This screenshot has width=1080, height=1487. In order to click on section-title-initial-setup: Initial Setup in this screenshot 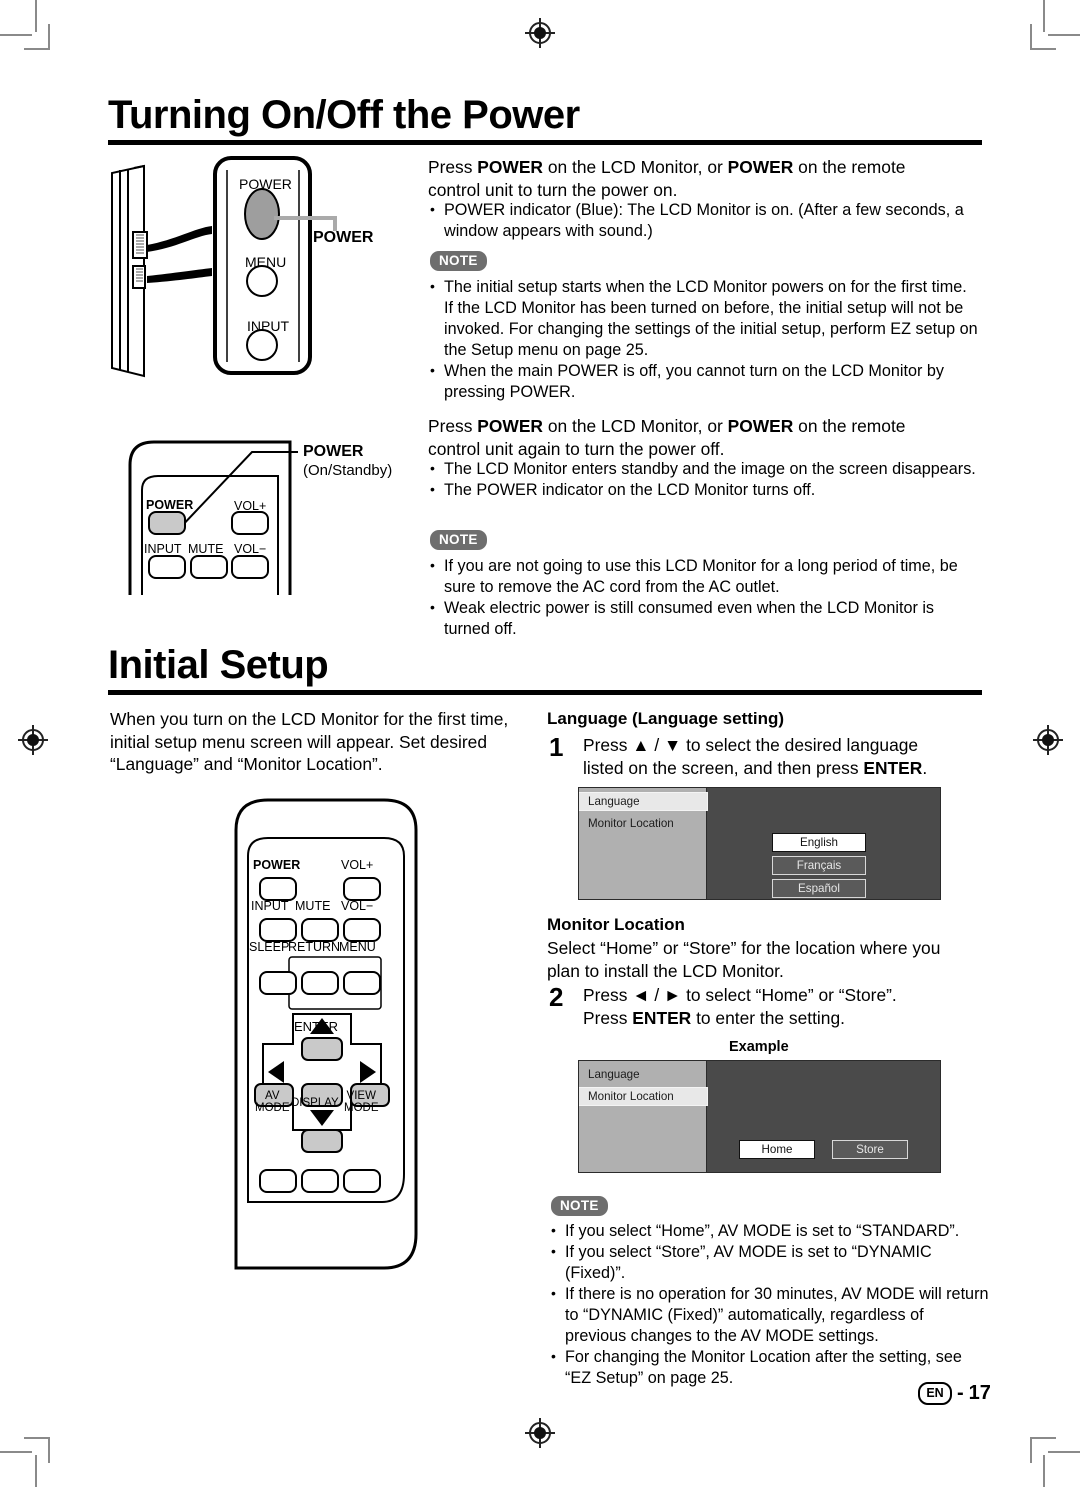, I will do `click(218, 665)`.